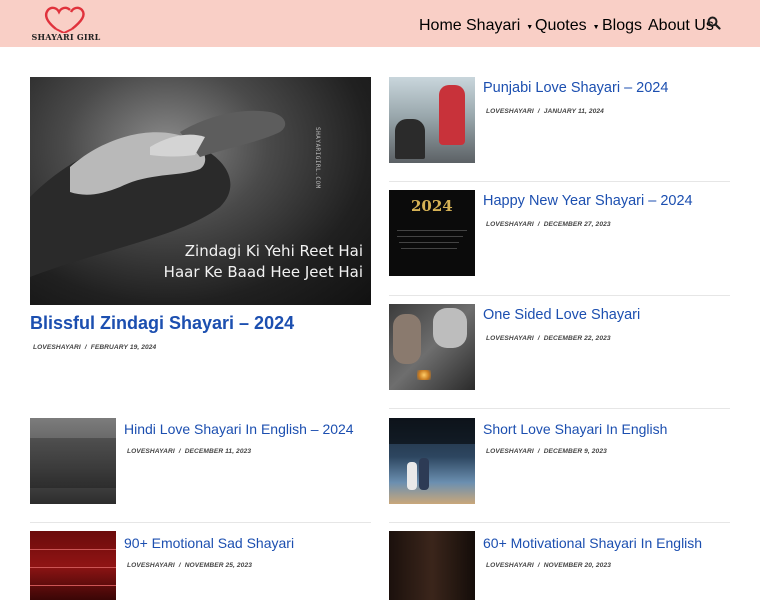 Image resolution: width=760 pixels, height=600 pixels. Describe the element at coordinates (577, 224) in the screenshot. I see `post-date: DECEMBER 27, 2023` at that location.